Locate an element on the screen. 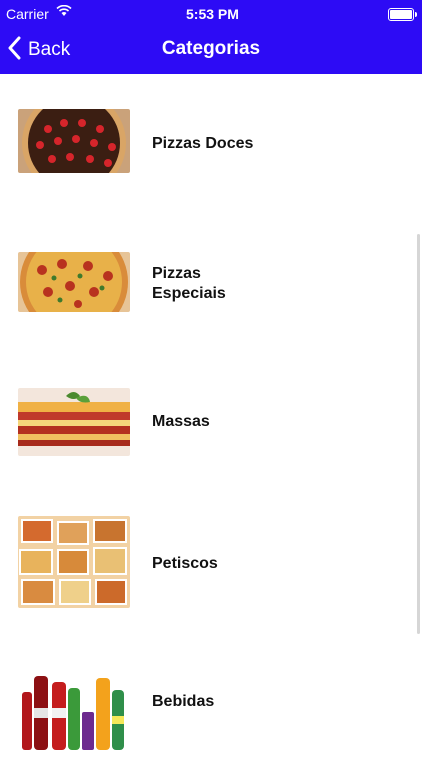  petiscos-image is located at coordinates (74, 562).